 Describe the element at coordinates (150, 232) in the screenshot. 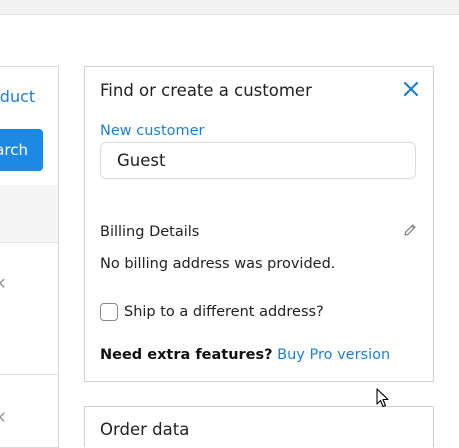

I see `billing-details-title: Billing Details` at that location.